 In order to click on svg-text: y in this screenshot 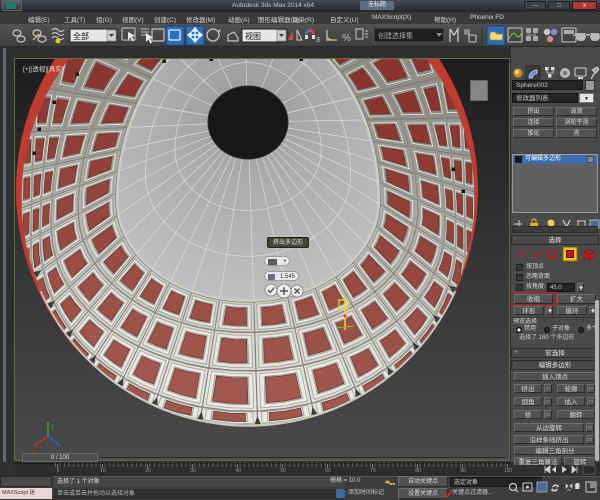, I will do `click(52, 427)`.